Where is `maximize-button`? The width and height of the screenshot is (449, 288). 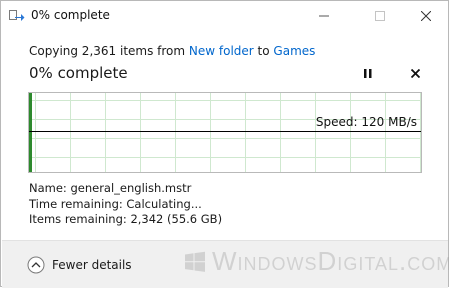
maximize-button is located at coordinates (380, 16).